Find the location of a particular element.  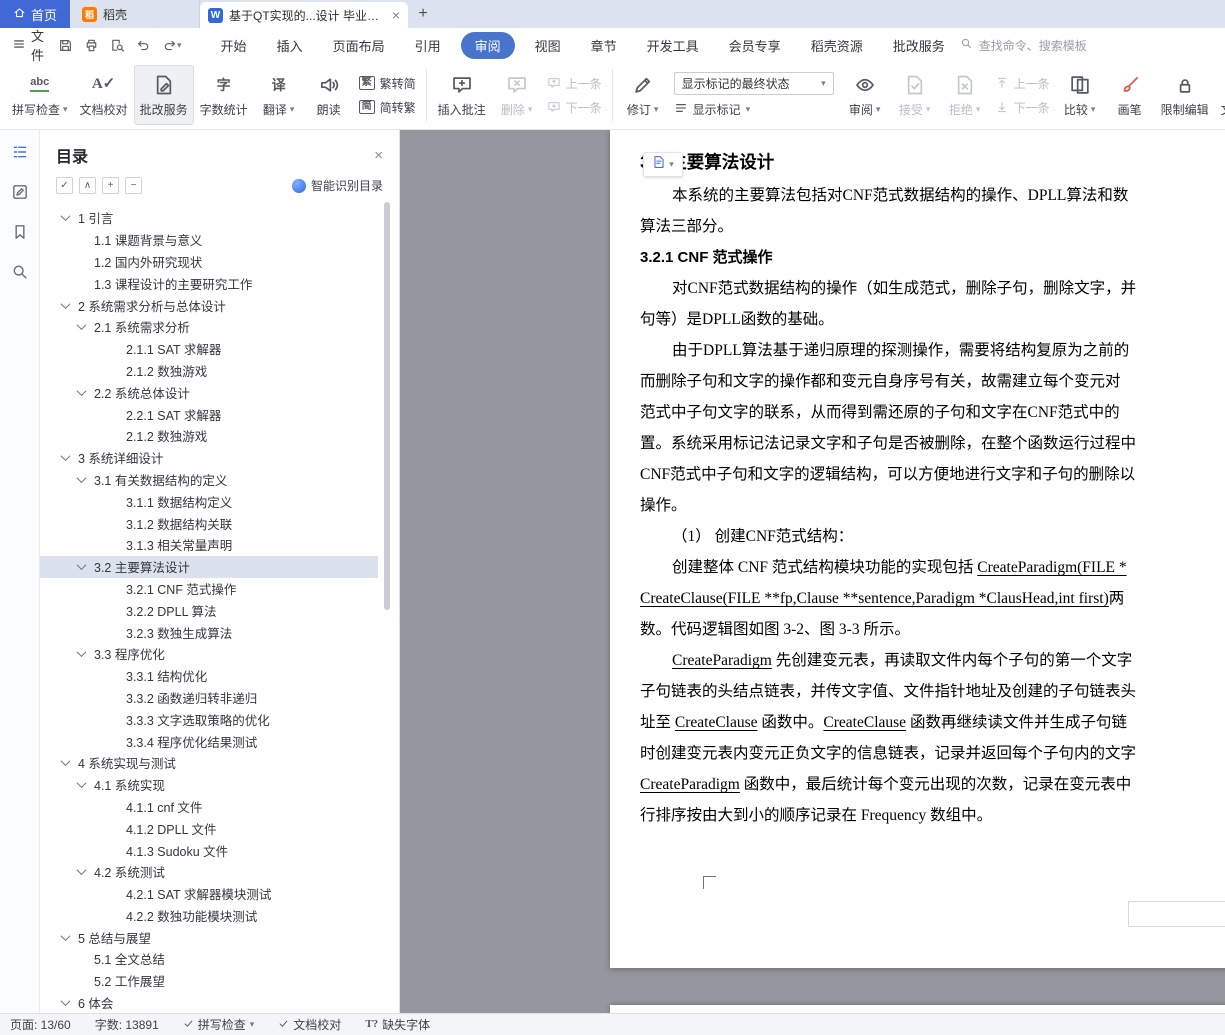

translate-button: 译翻译 ▾ is located at coordinates (279, 95).